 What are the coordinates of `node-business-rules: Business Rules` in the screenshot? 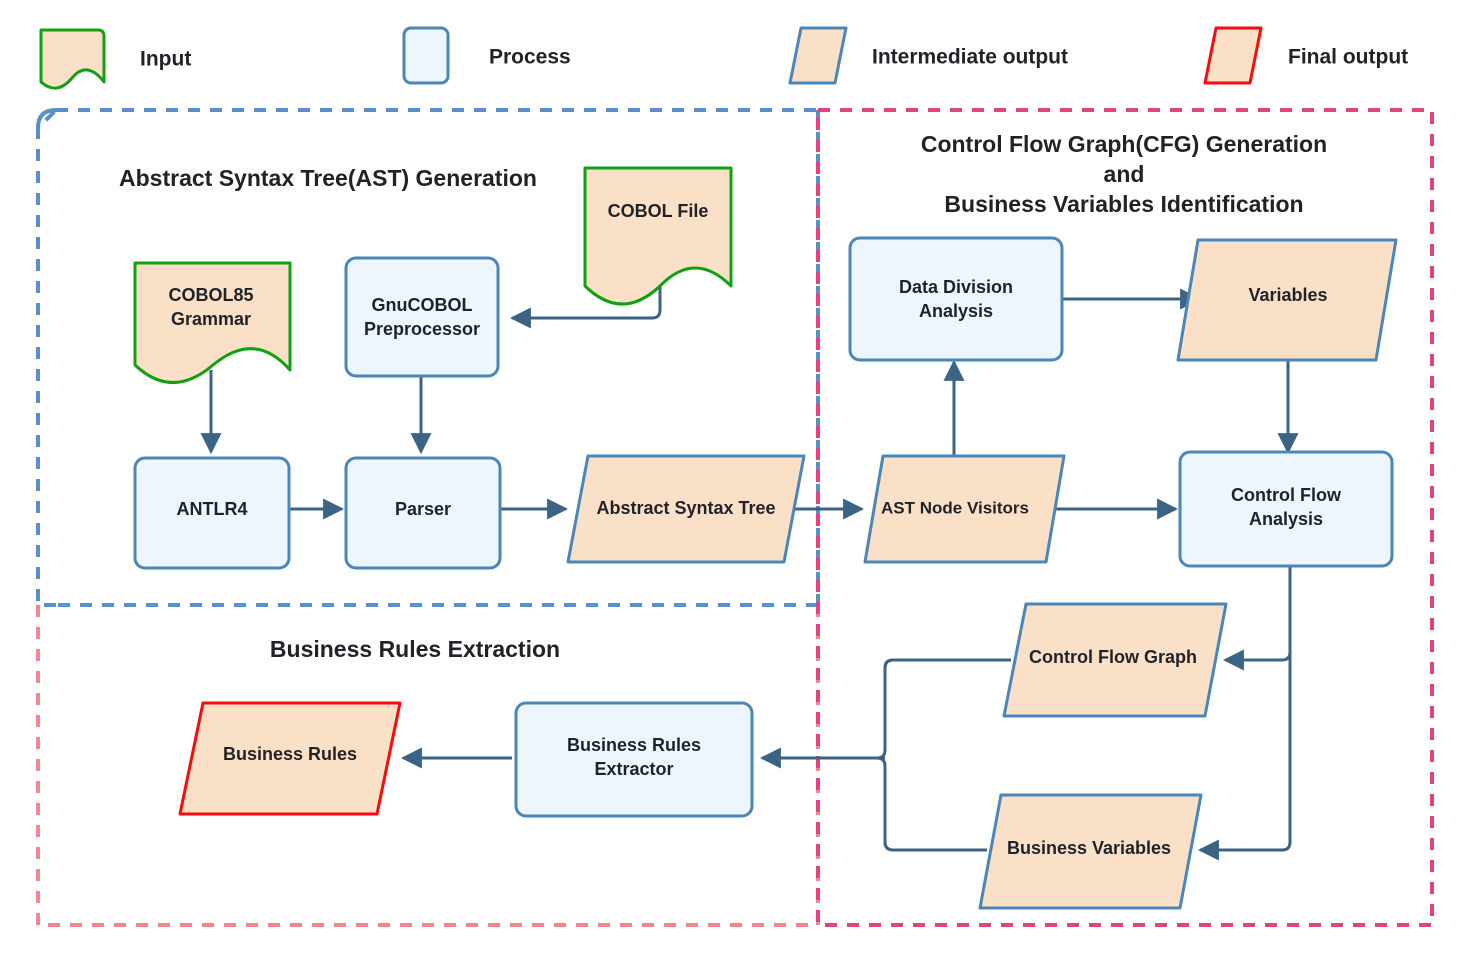 It's located at (290, 758).